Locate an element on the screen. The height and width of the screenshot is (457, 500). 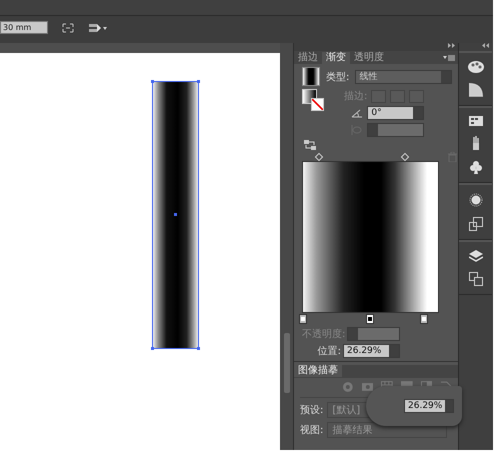
panel-tab: 图像描摹 is located at coordinates (318, 371).